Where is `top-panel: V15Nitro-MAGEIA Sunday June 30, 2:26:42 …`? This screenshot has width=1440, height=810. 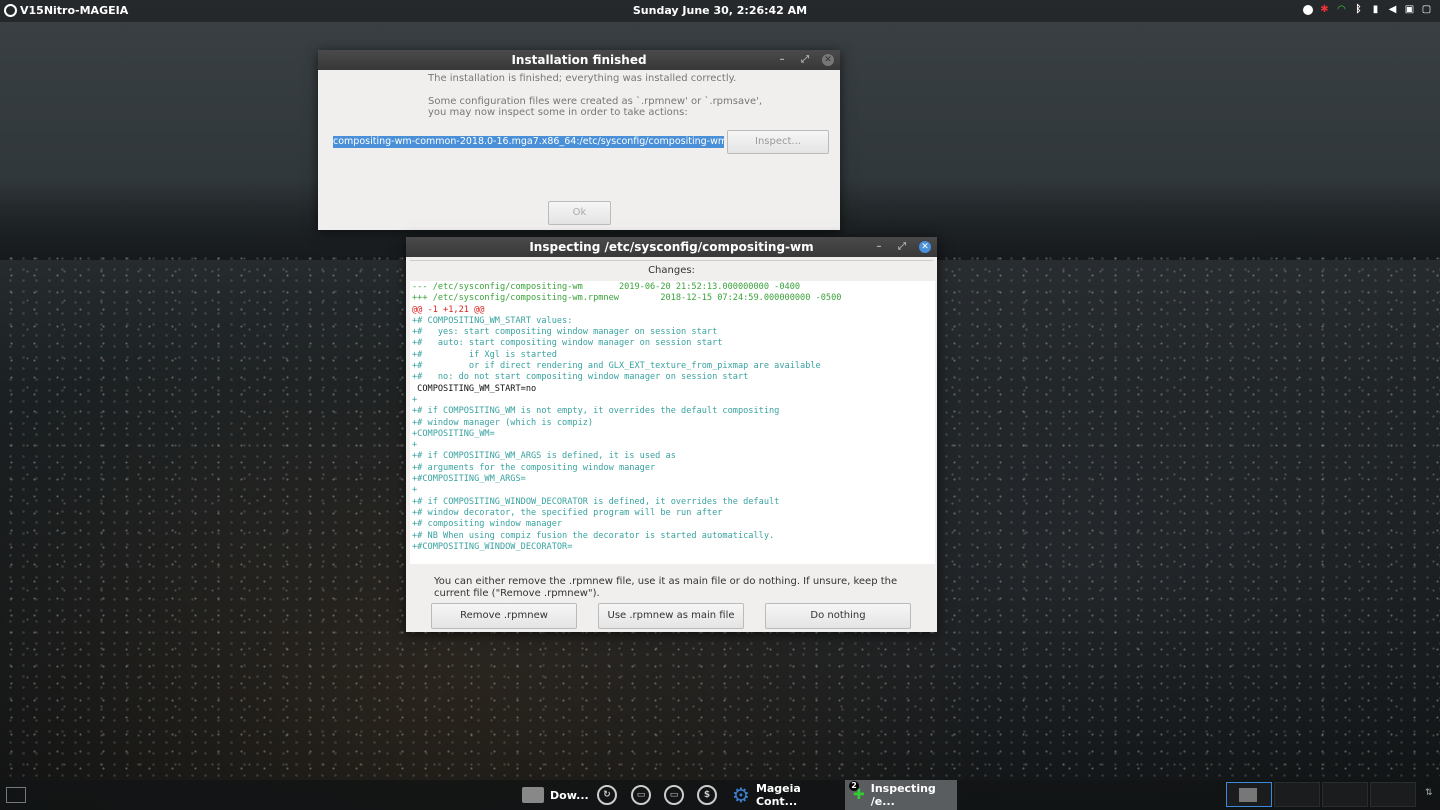
top-panel: V15Nitro-MAGEIA Sunday June 30, 2:26:42 … is located at coordinates (720, 11).